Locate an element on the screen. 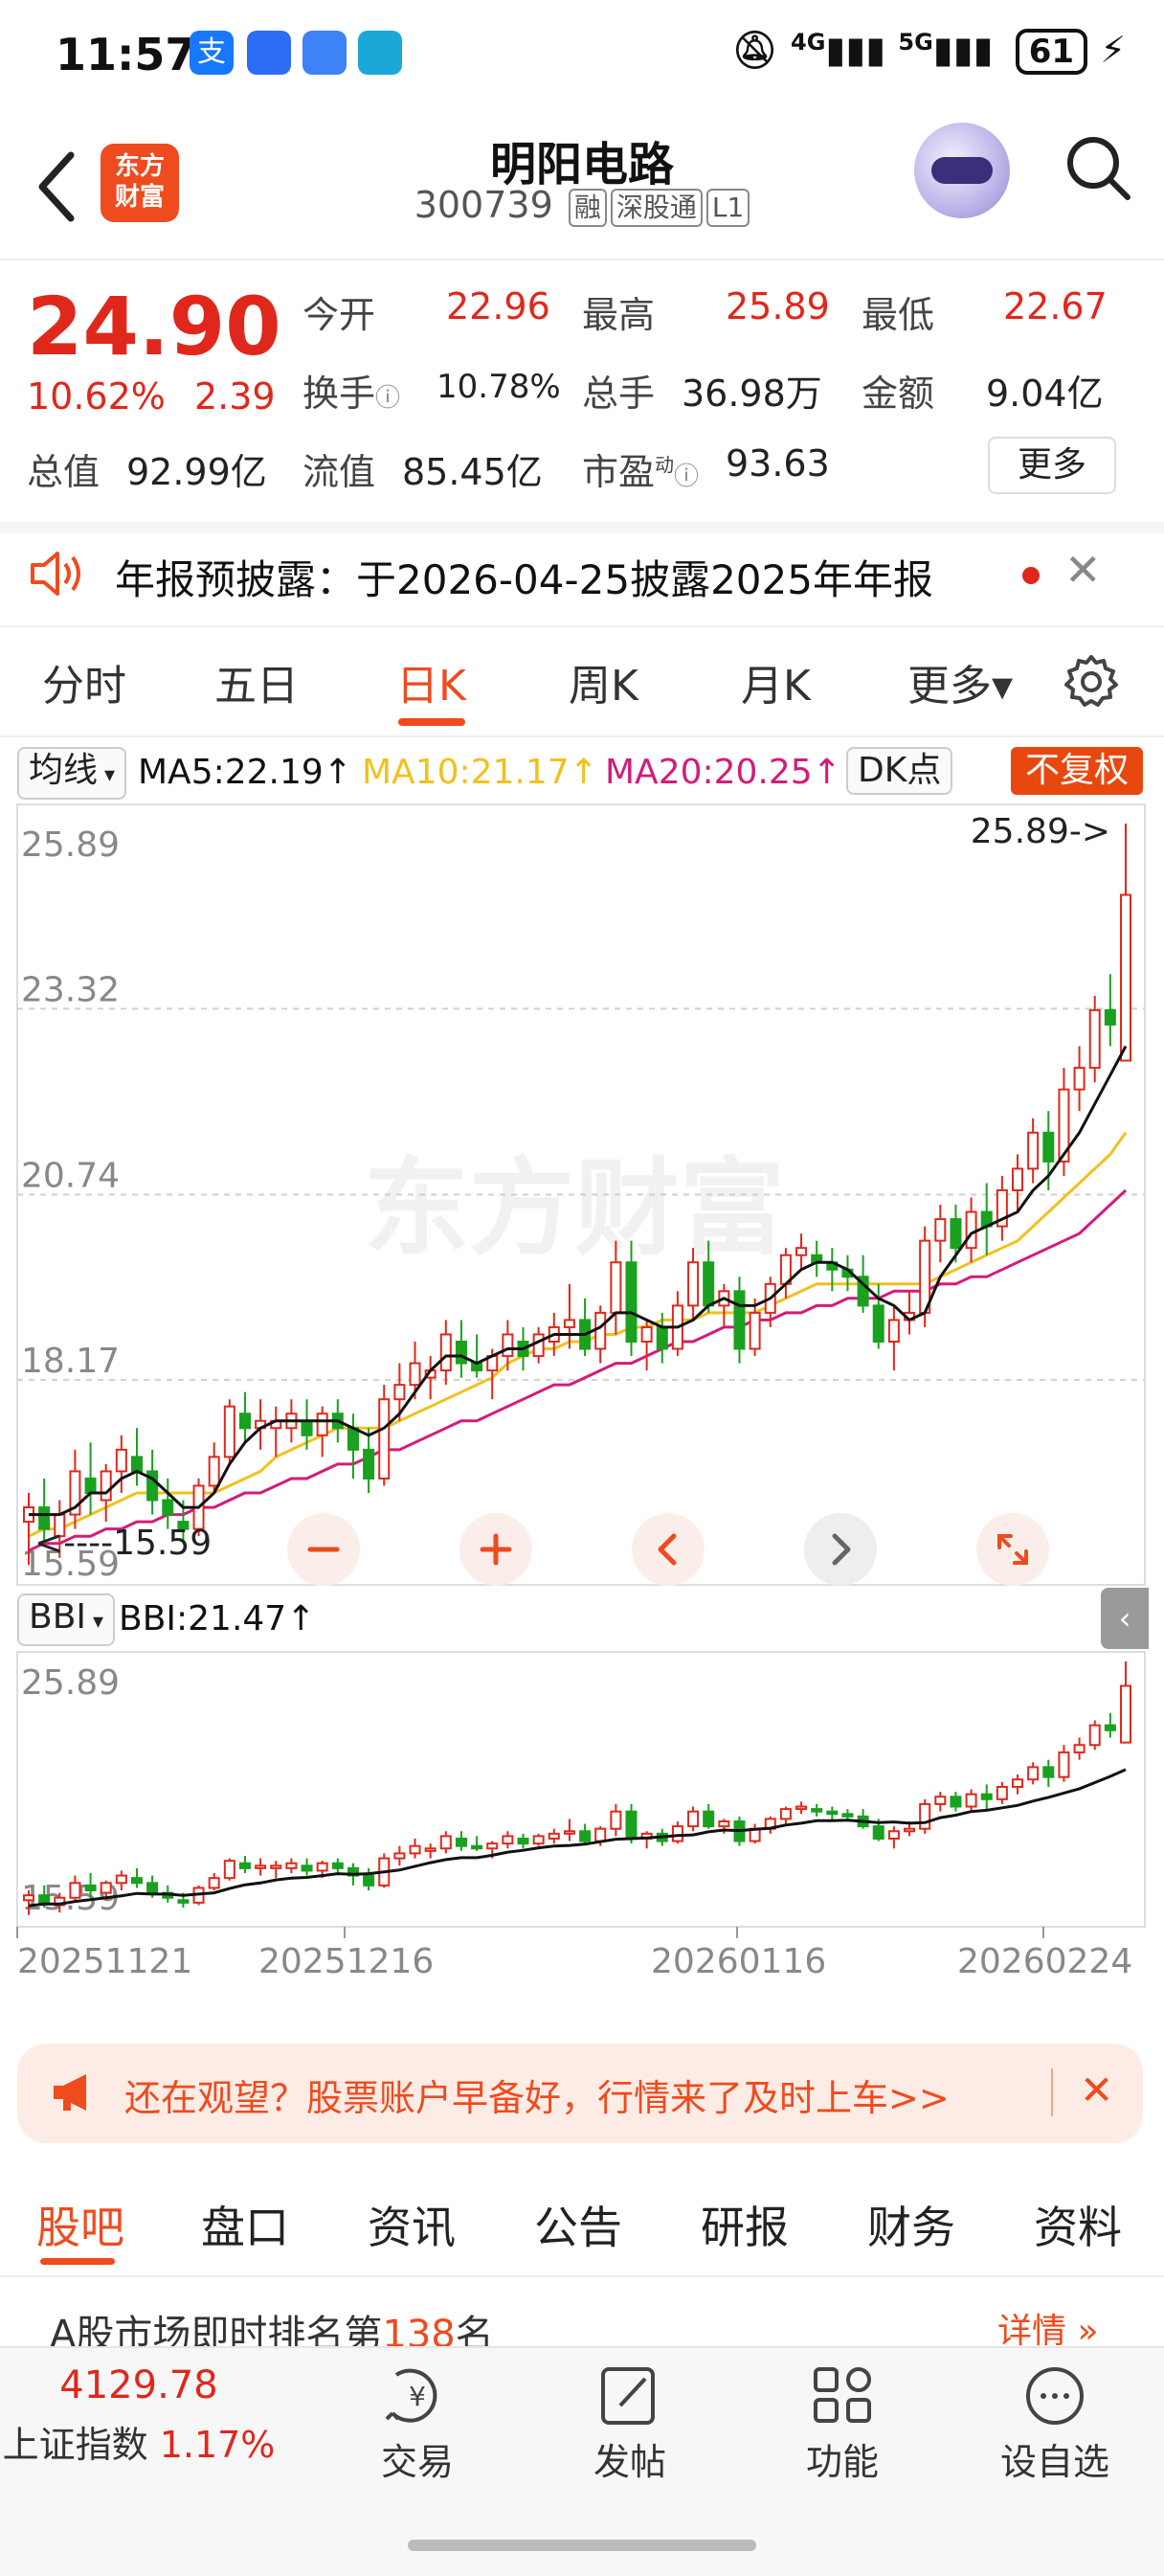  nav-functions: 功能 is located at coordinates (843, 2423).